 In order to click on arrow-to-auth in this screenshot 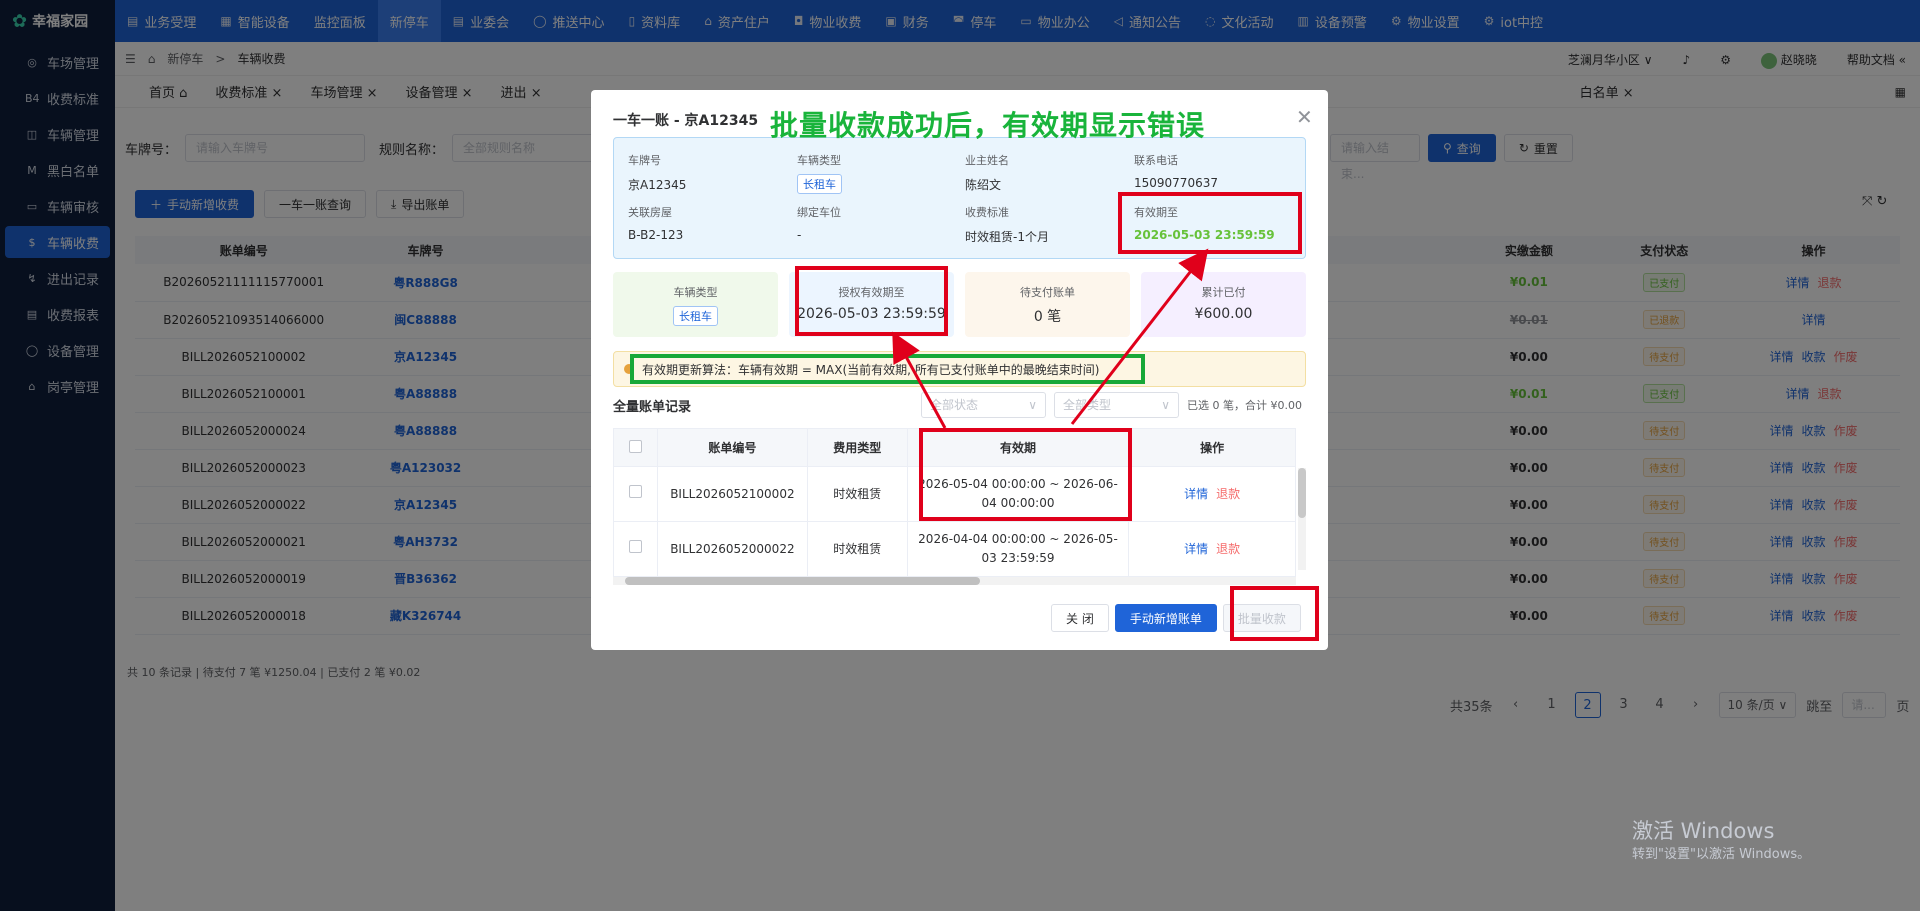, I will do `click(919, 380)`.